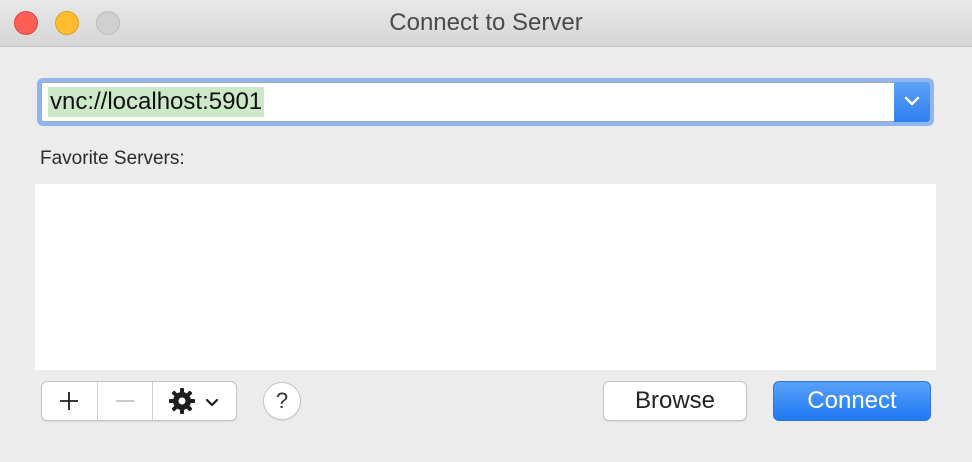 The height and width of the screenshot is (462, 972). I want to click on remove-favorite-button, so click(125, 401).